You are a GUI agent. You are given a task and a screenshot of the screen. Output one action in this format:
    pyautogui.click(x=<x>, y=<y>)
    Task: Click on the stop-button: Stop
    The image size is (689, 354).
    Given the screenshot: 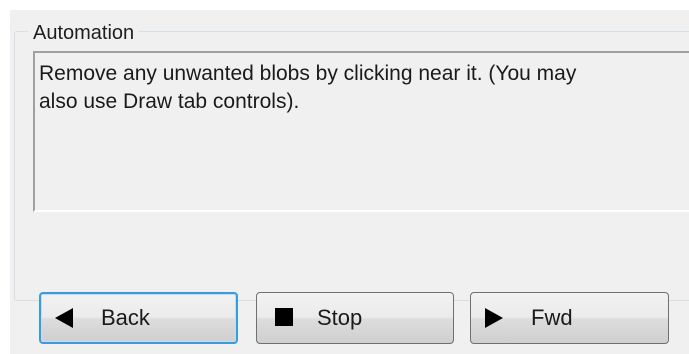 What is the action you would take?
    pyautogui.click(x=355, y=318)
    